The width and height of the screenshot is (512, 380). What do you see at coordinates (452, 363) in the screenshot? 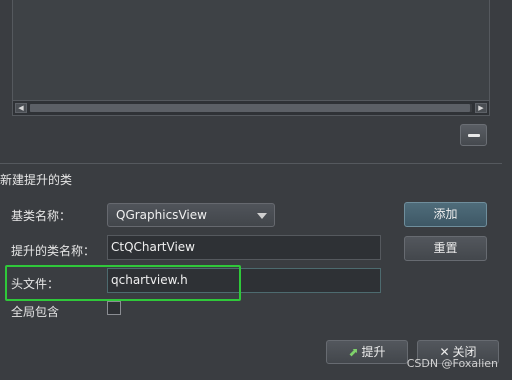
I see `watermark-text: CSDN @Foxalien` at bounding box center [452, 363].